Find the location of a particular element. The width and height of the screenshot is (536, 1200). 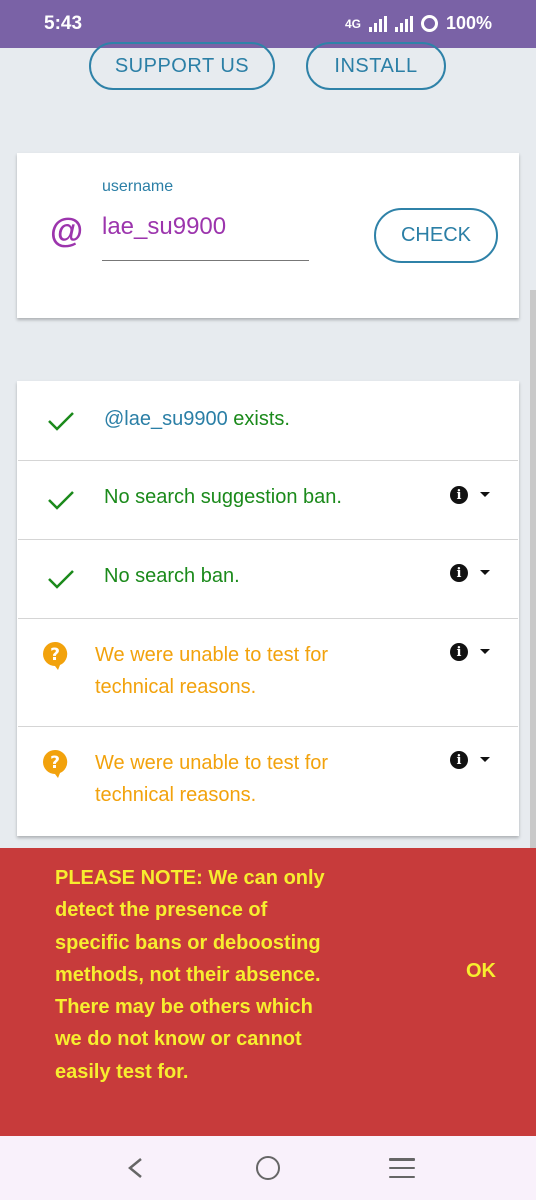

result-row-search-ban: No search ban. i is located at coordinates (268, 579).